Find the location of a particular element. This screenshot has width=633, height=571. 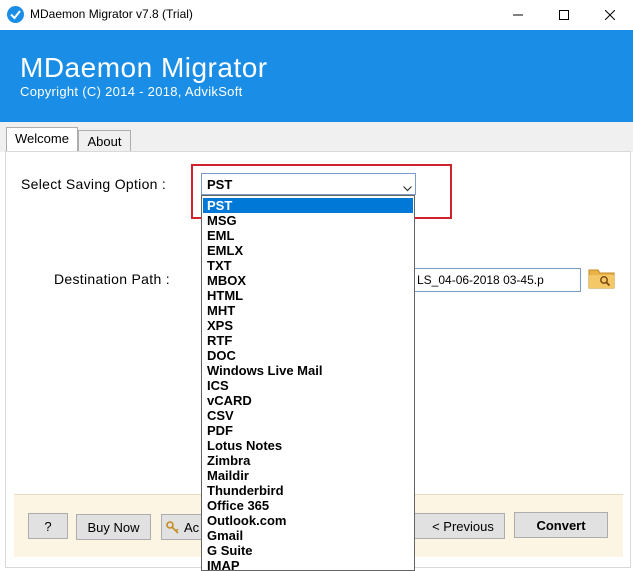

activate-label: Ac is located at coordinates (192, 527).